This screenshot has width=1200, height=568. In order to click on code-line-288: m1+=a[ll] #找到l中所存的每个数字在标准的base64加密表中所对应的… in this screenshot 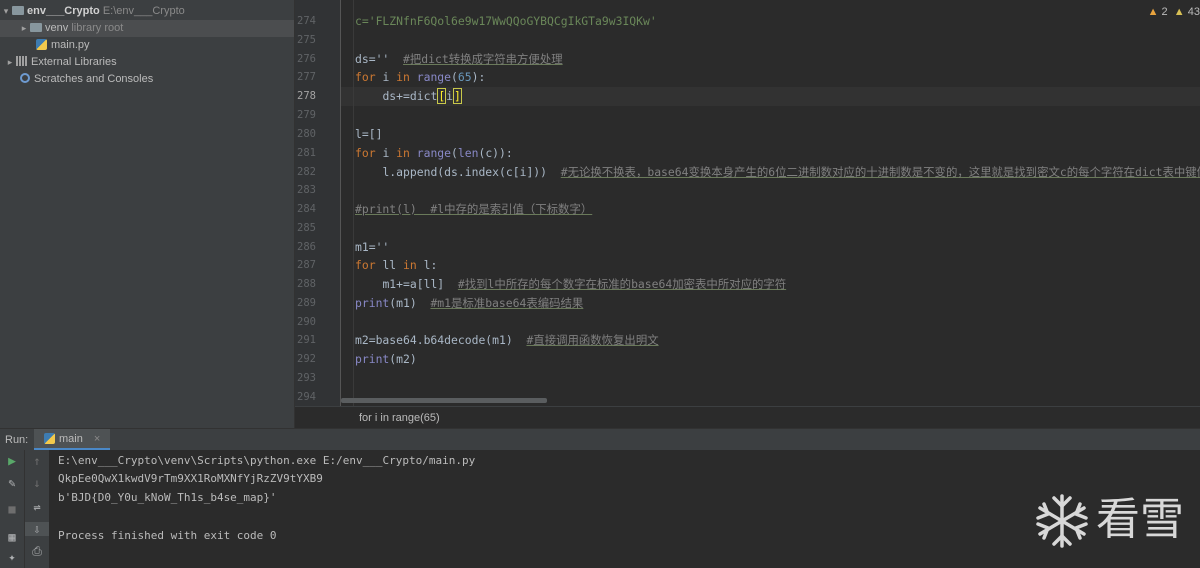, I will do `click(570, 284)`.